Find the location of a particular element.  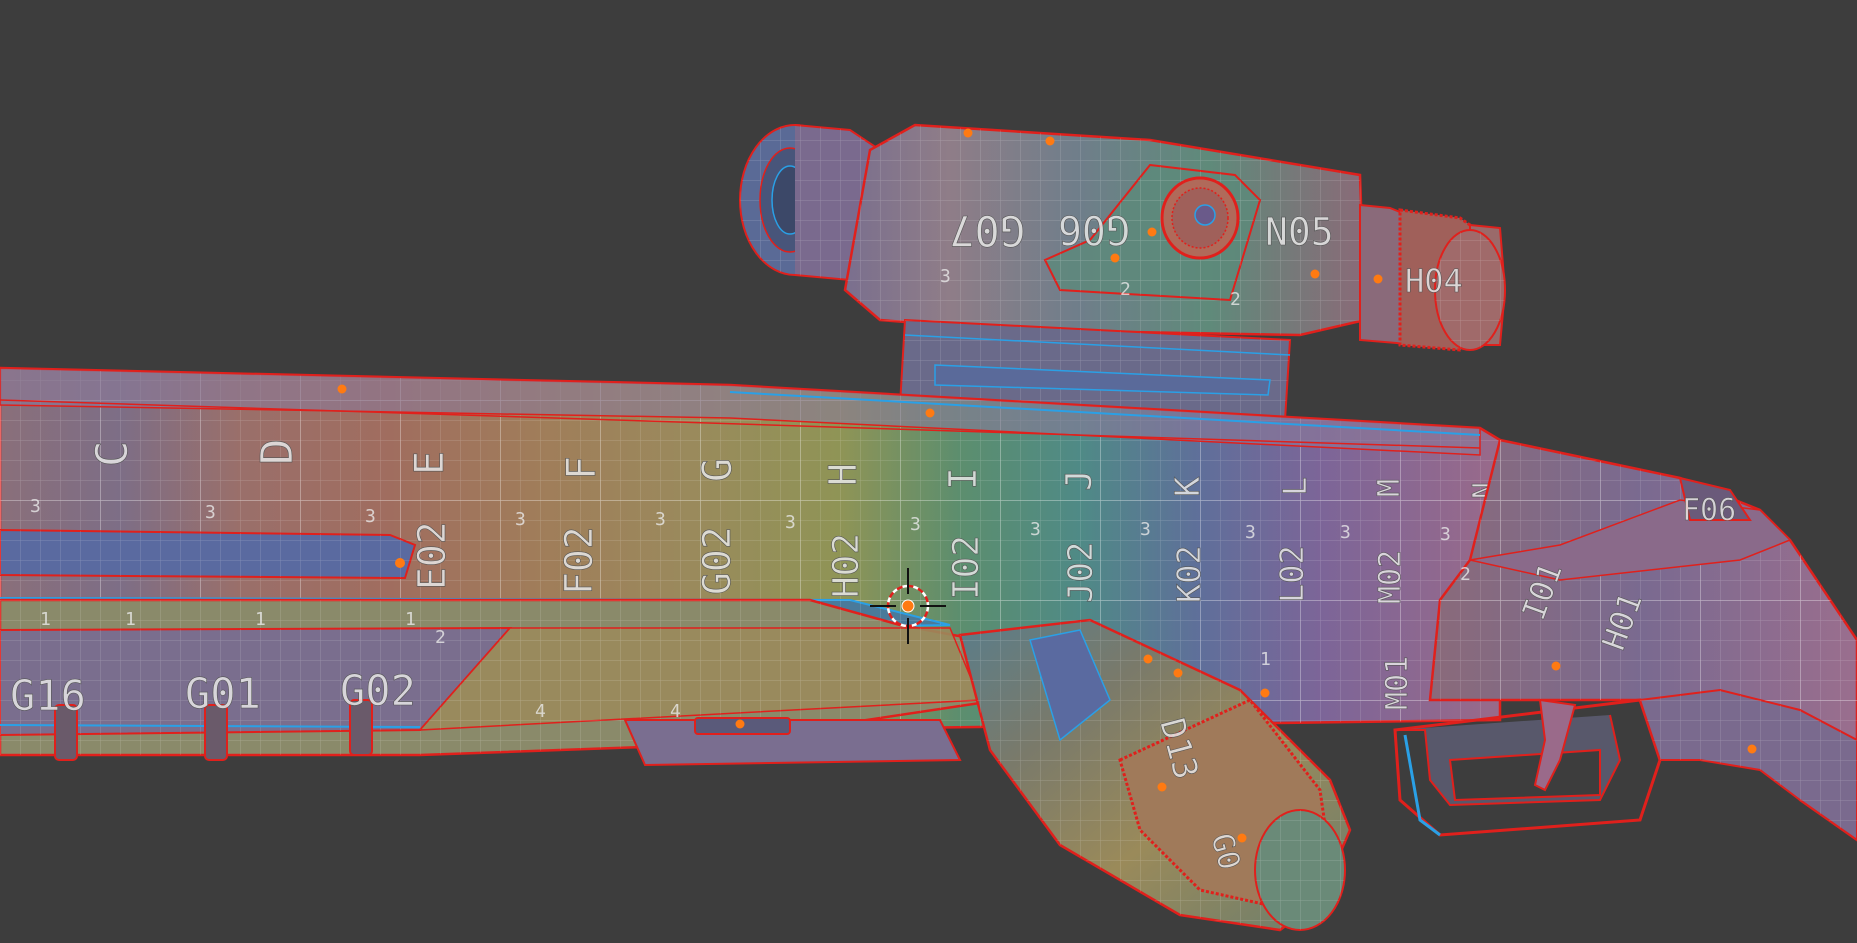

uv-label: M02 is located at coordinates (1390, 577).